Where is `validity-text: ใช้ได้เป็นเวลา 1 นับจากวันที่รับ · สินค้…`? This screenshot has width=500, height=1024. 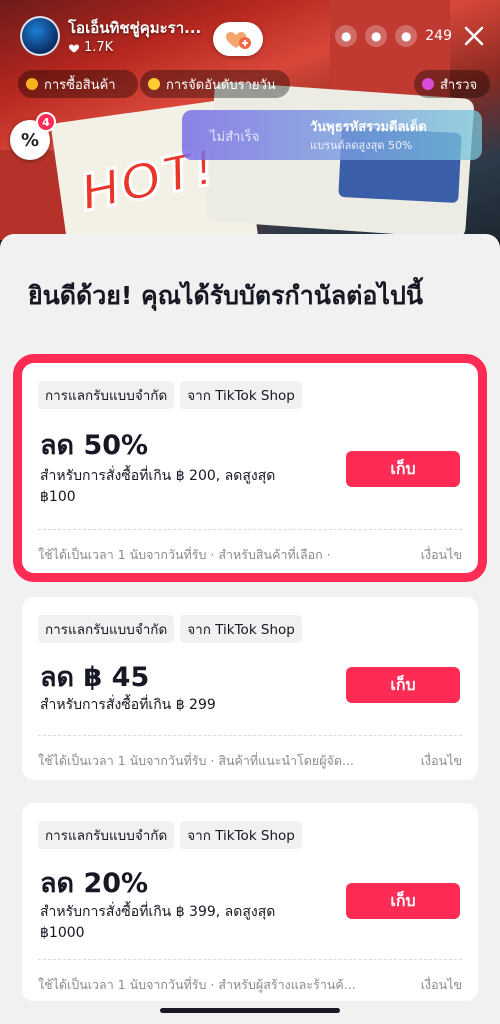
validity-text: ใช้ได้เป็นเวลา 1 นับจากวันที่รับ · สินค้… is located at coordinates (196, 760).